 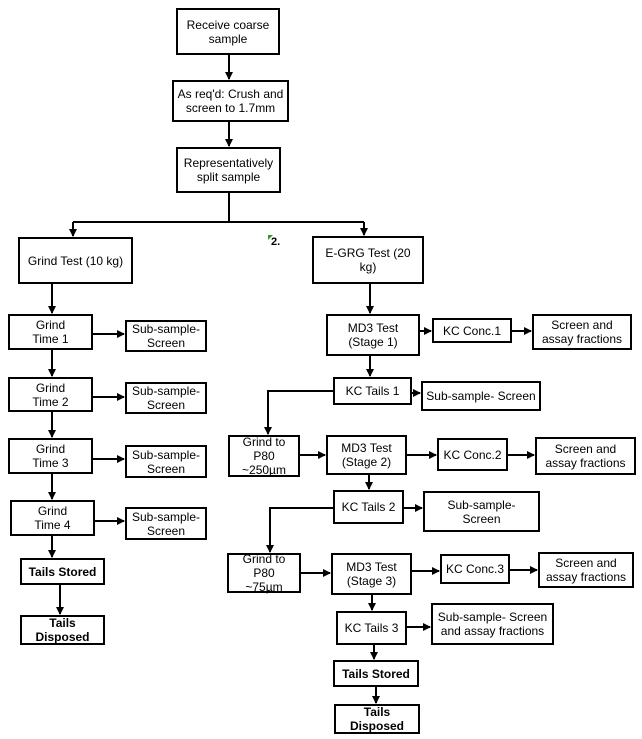 What do you see at coordinates (228, 170) in the screenshot?
I see `split-sample-box: Representatively split sample` at bounding box center [228, 170].